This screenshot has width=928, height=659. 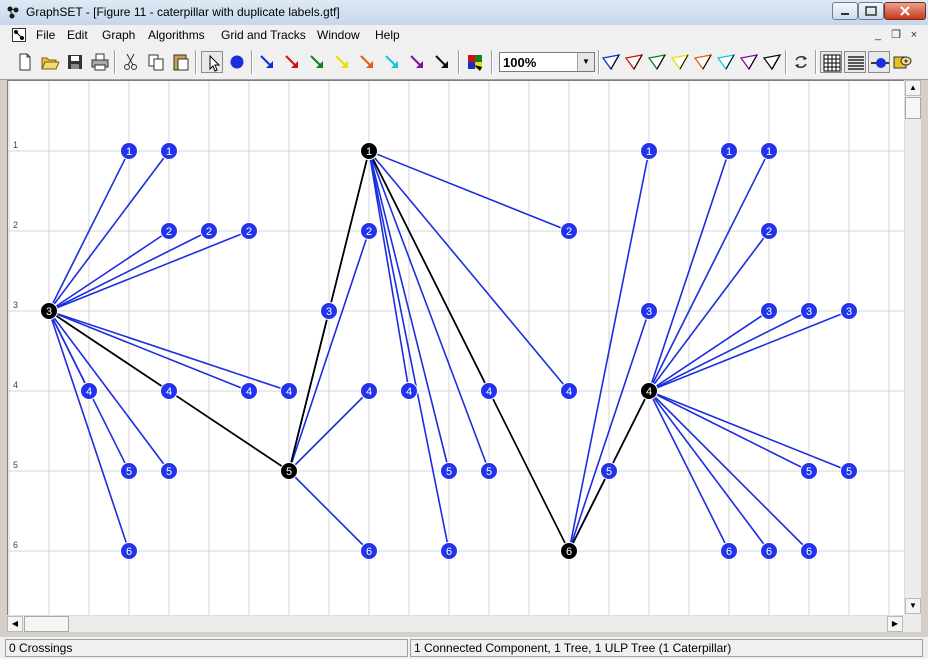 I want to click on menu-graph: Graph, so click(x=118, y=35).